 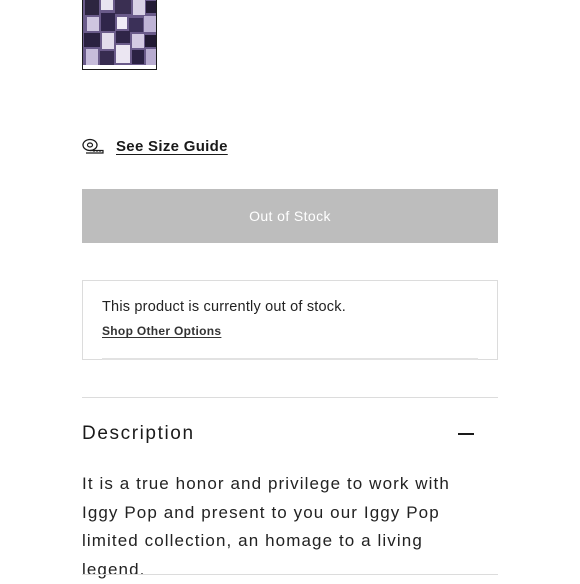 I want to click on description-title: Description, so click(x=138, y=433).